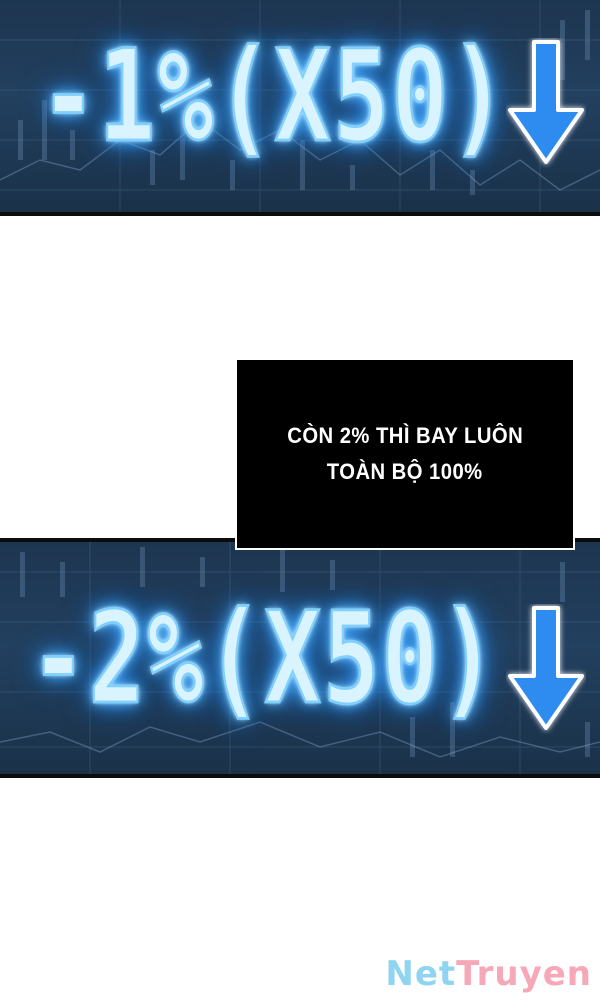 This screenshot has height=1000, width=600. I want to click on watermark-logo: NetTruyen, so click(488, 974).